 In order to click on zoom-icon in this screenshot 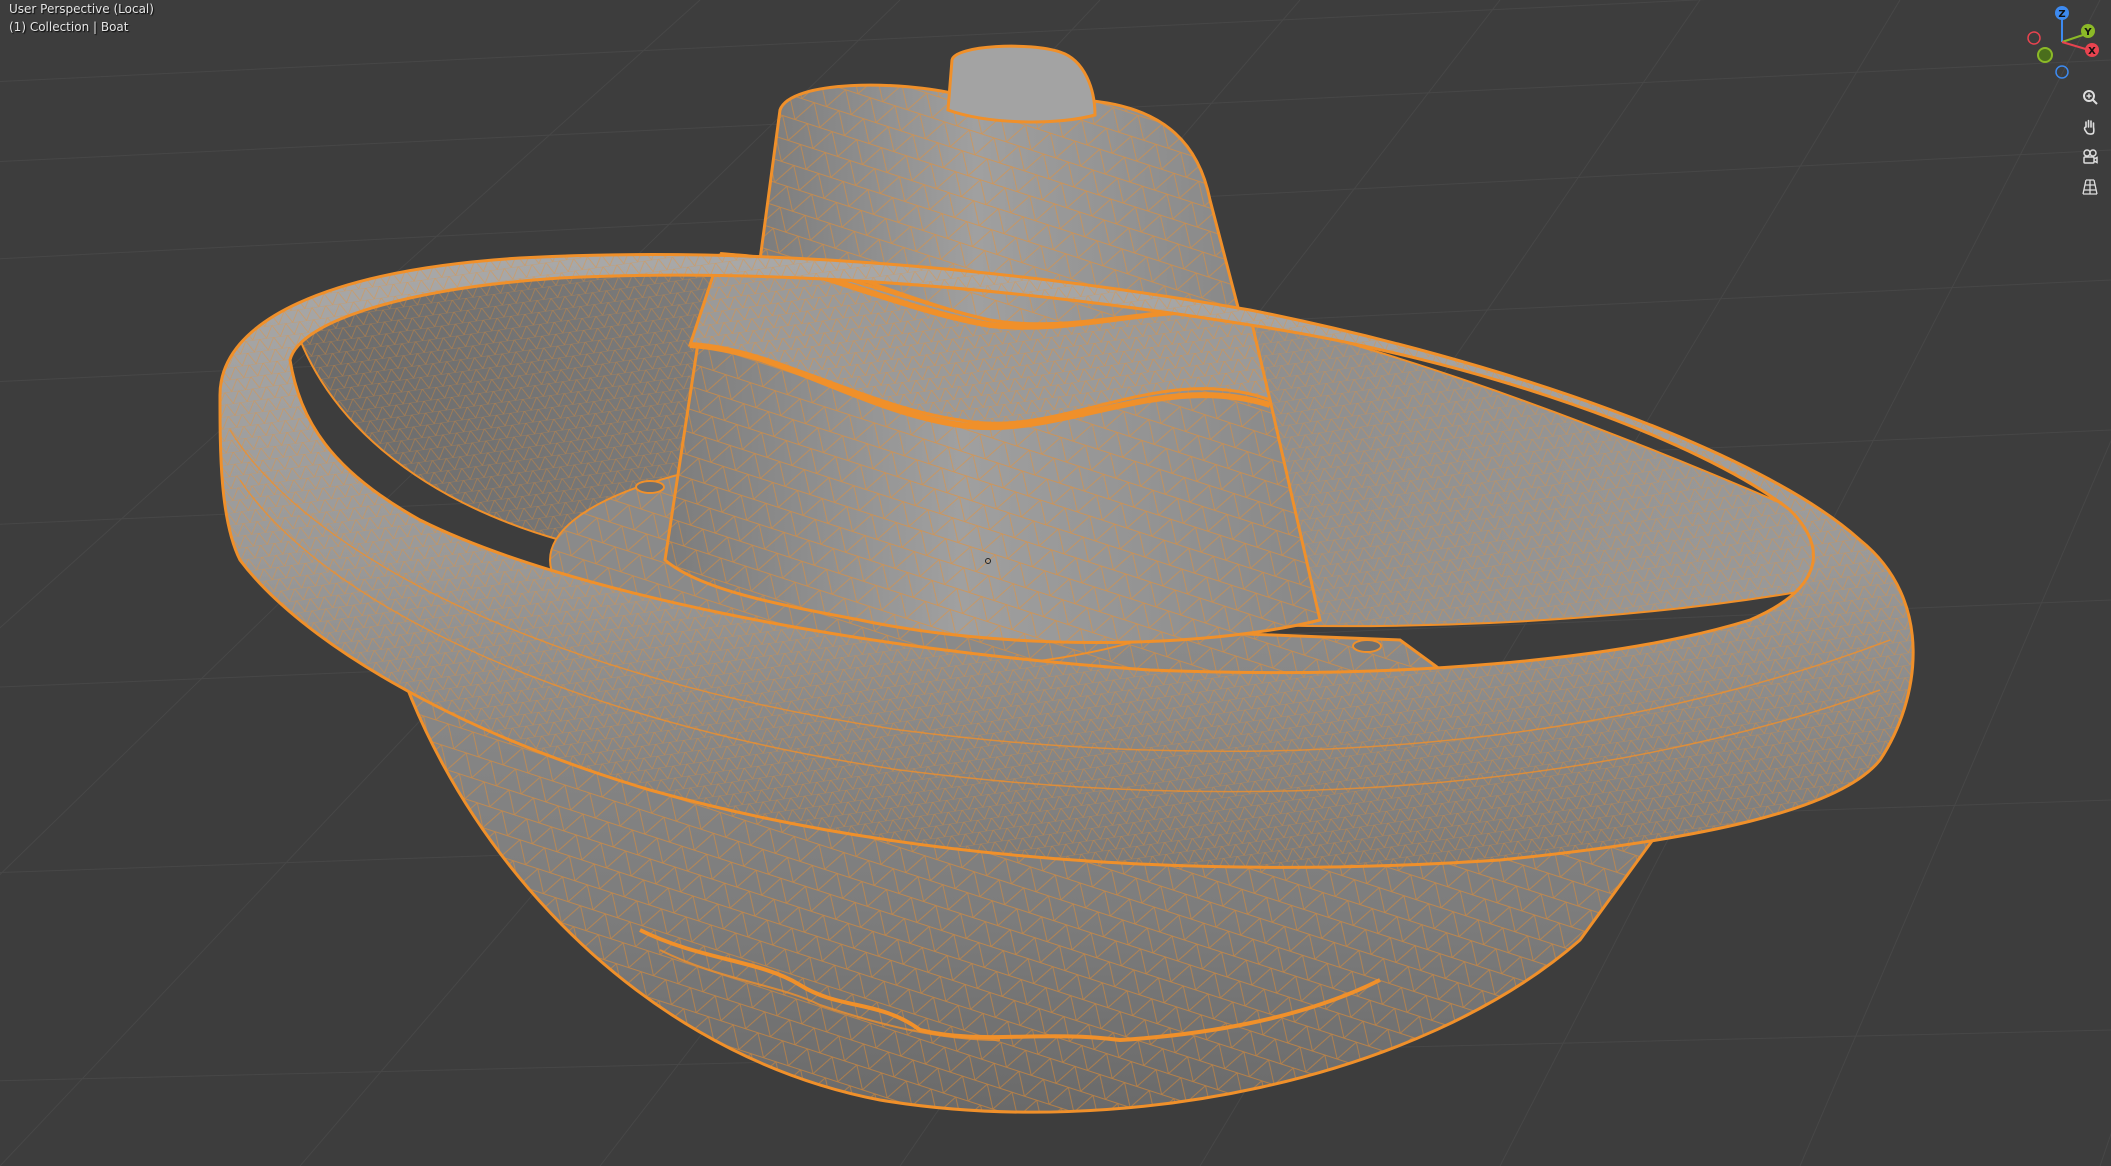, I will do `click(2090, 97)`.